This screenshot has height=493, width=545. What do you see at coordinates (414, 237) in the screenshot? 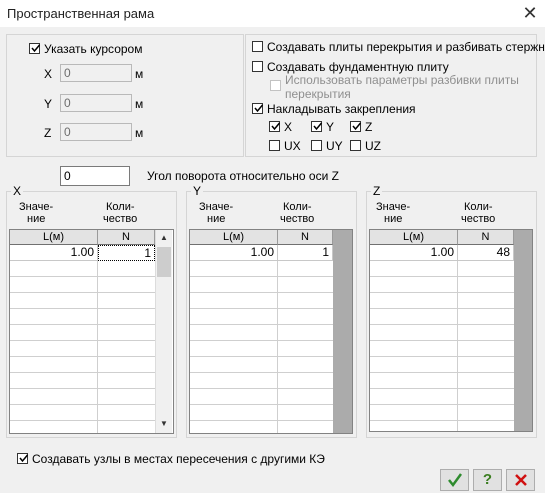
I see `table-z-col-value: L(м)` at bounding box center [414, 237].